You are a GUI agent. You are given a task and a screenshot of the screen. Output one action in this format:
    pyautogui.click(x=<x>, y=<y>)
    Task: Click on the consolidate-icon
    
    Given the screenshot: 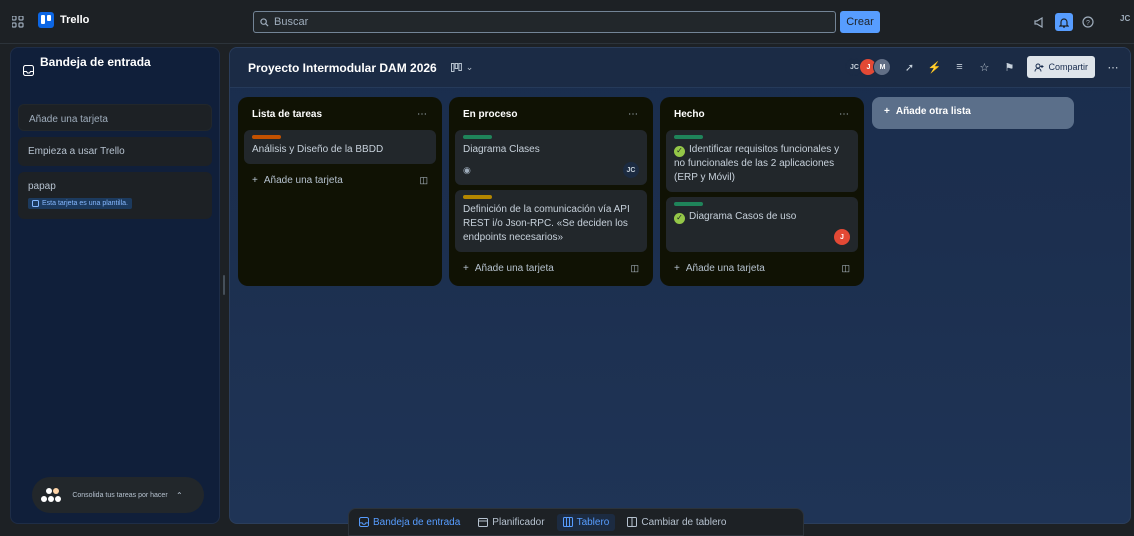 What is the action you would take?
    pyautogui.click(x=52, y=495)
    